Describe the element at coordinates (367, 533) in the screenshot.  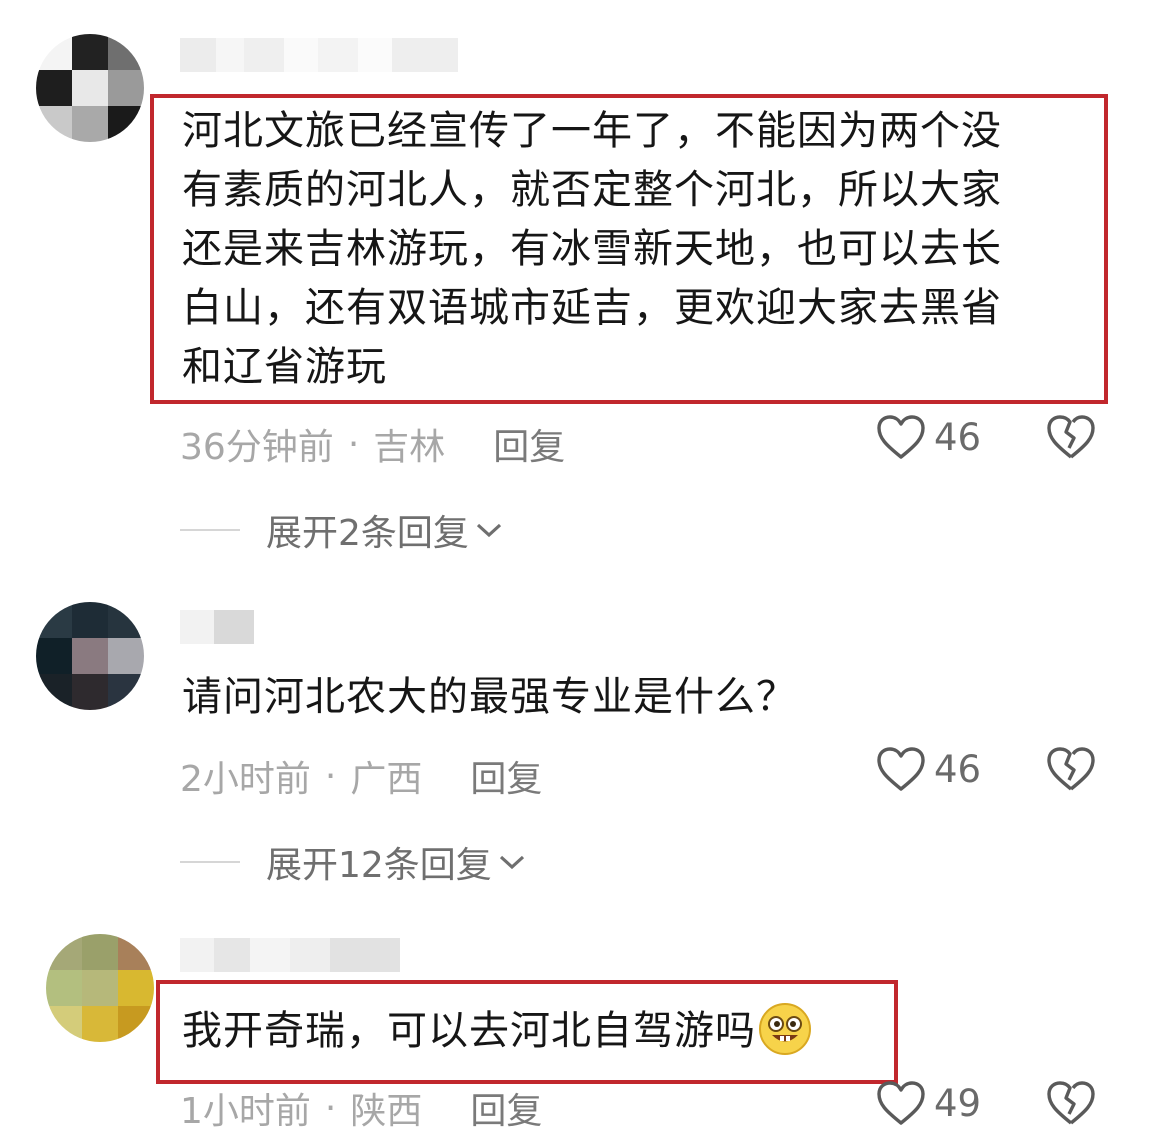
I see `expand-label: 展开2条回复` at that location.